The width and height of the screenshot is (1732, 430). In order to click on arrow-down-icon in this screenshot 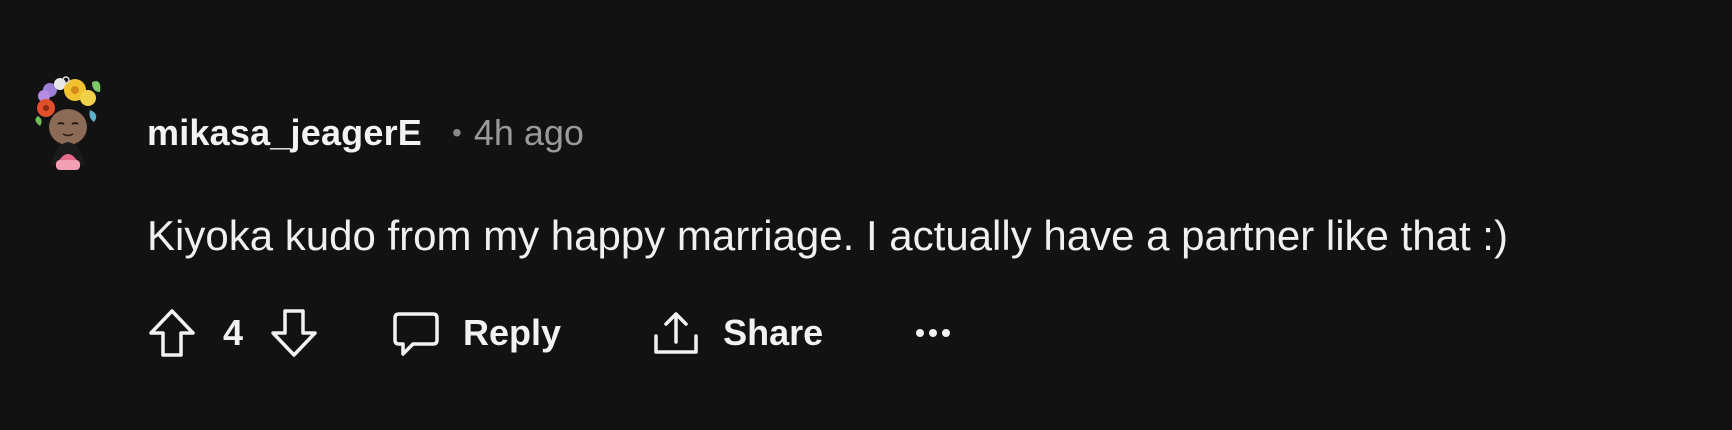, I will do `click(294, 333)`.